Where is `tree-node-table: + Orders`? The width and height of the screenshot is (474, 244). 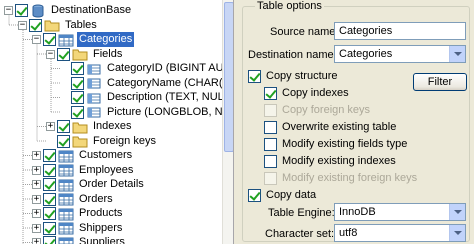
tree-node-table: + Orders is located at coordinates (73, 199).